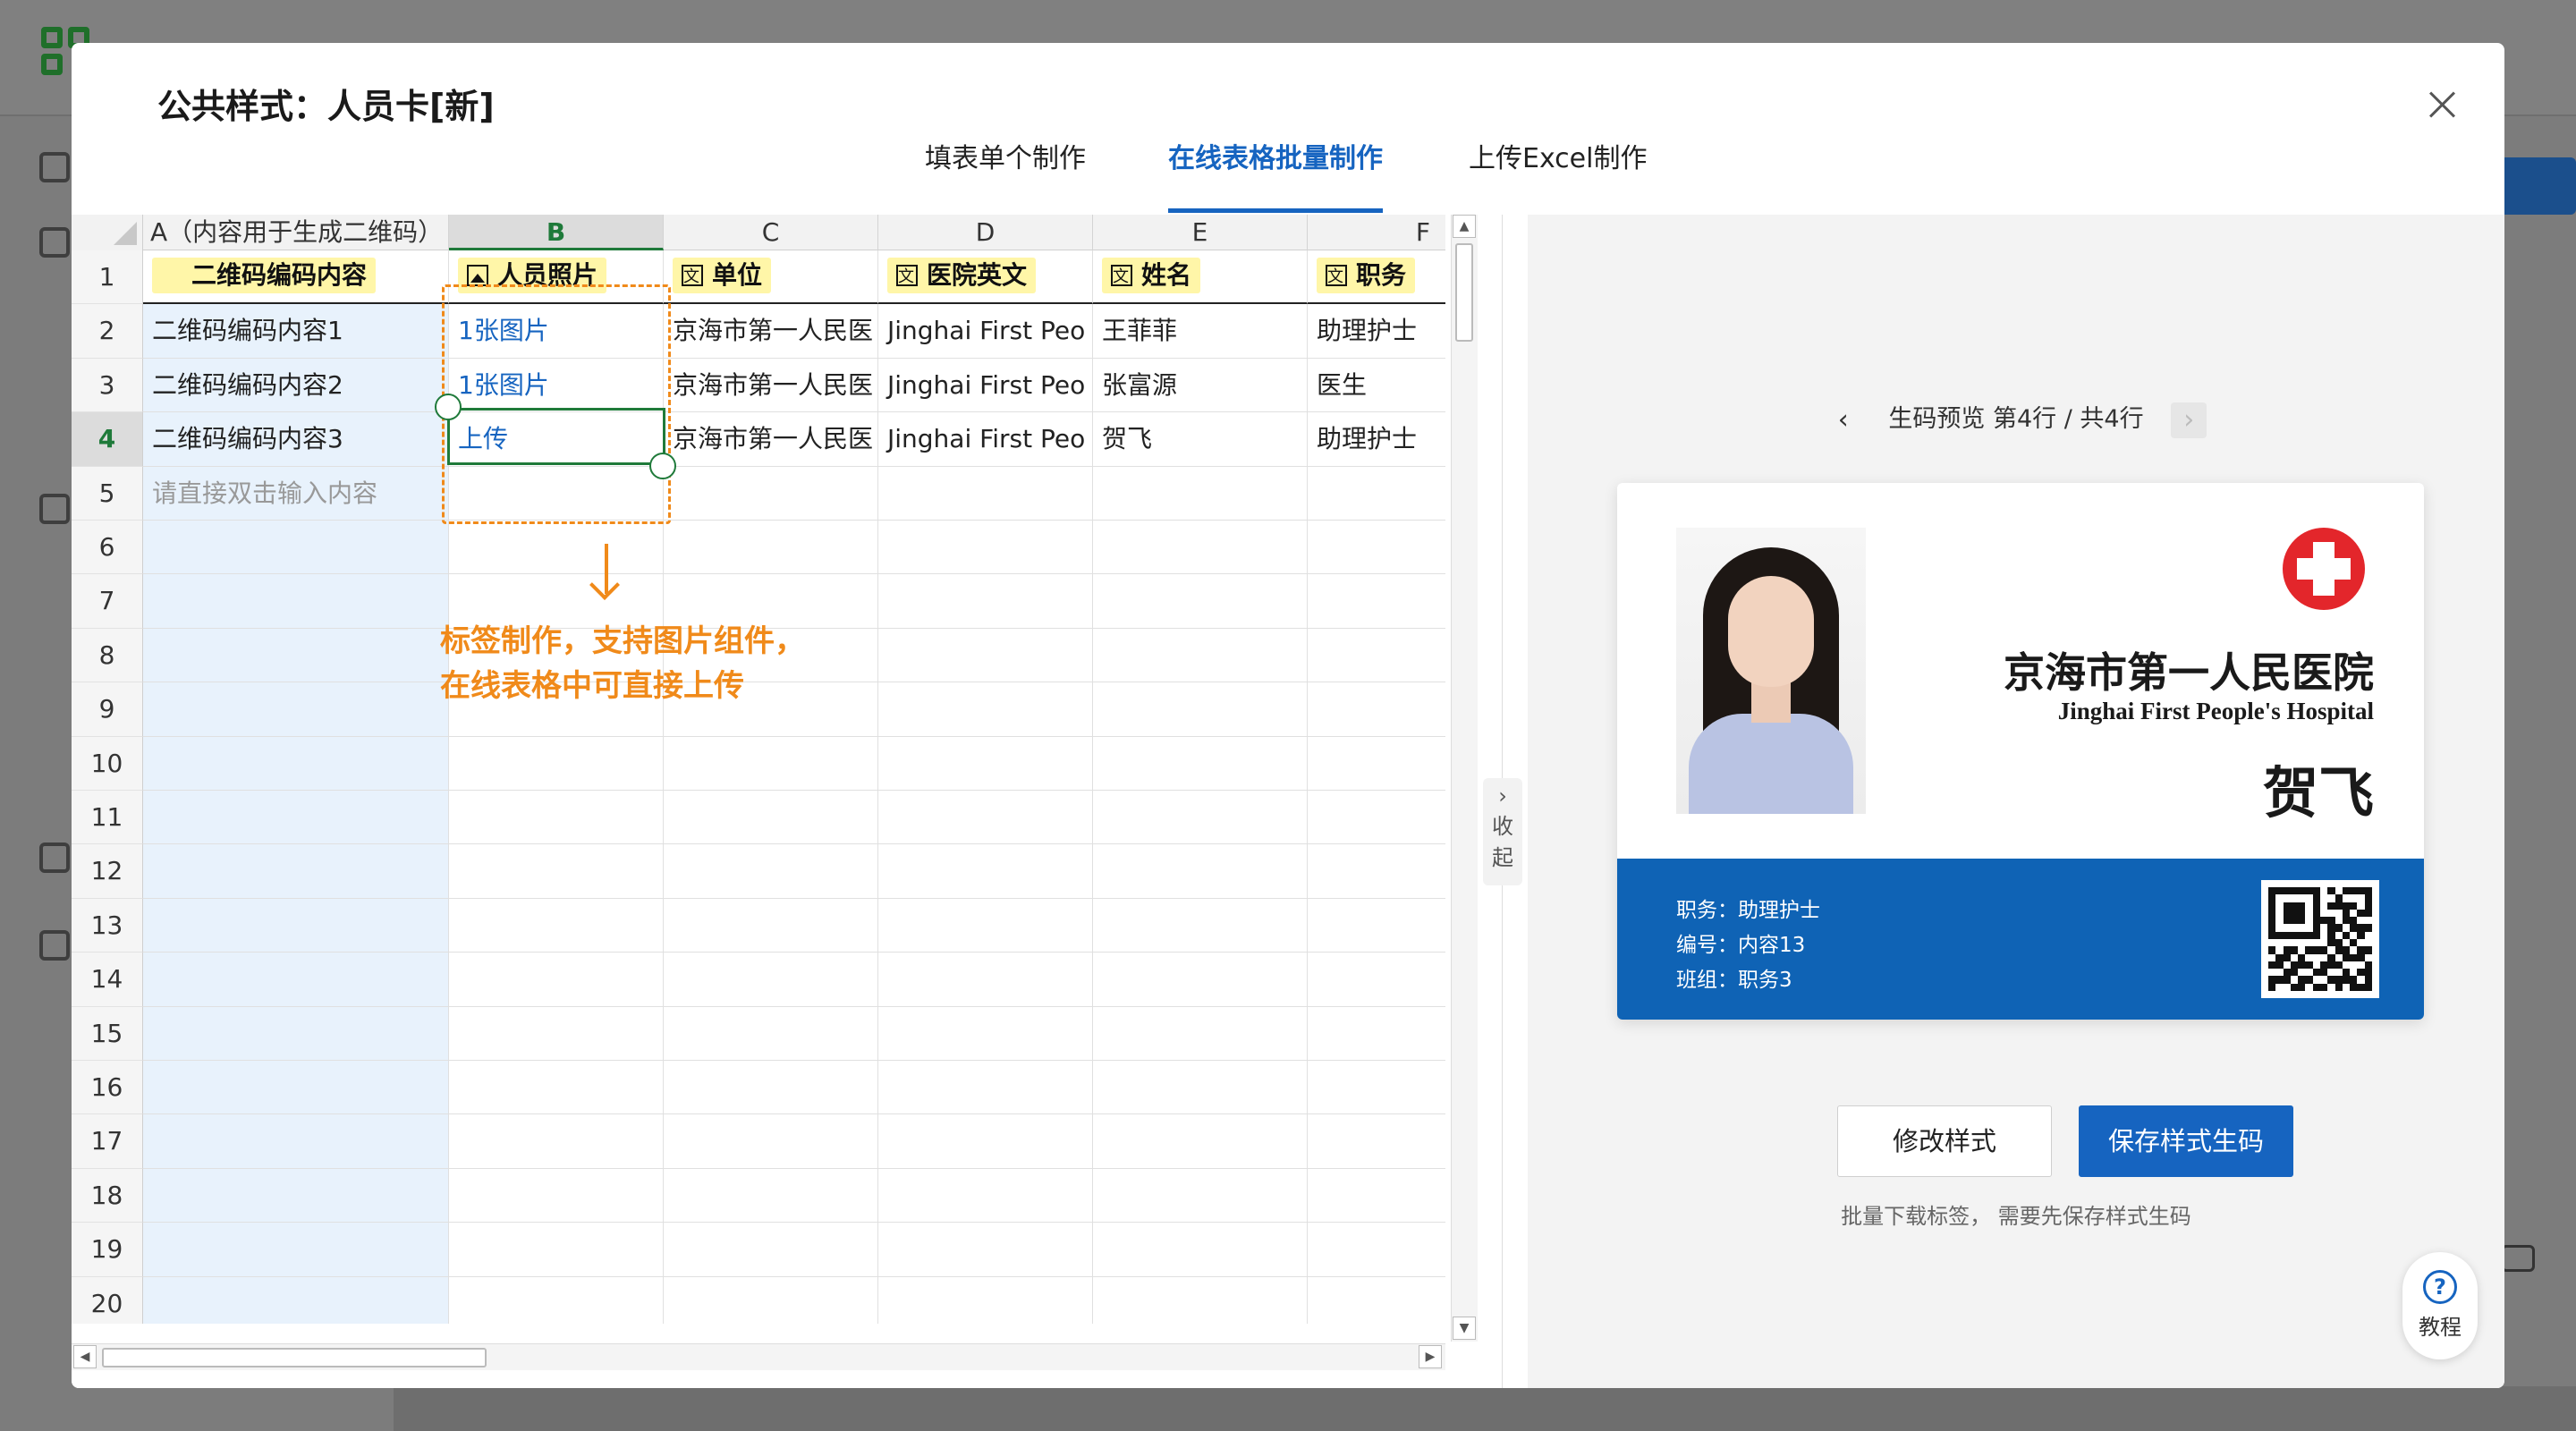  Describe the element at coordinates (758, 1357) in the screenshot. I see `horizontal-scrollbar: ◀ ▶` at that location.